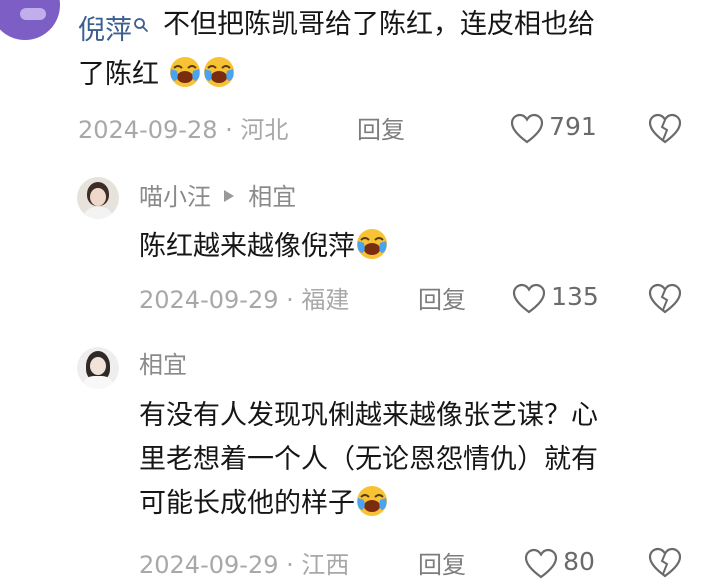 The height and width of the screenshot is (584, 719). What do you see at coordinates (247, 246) in the screenshot?
I see `reply-text-line: 陈红越来越像倪萍` at bounding box center [247, 246].